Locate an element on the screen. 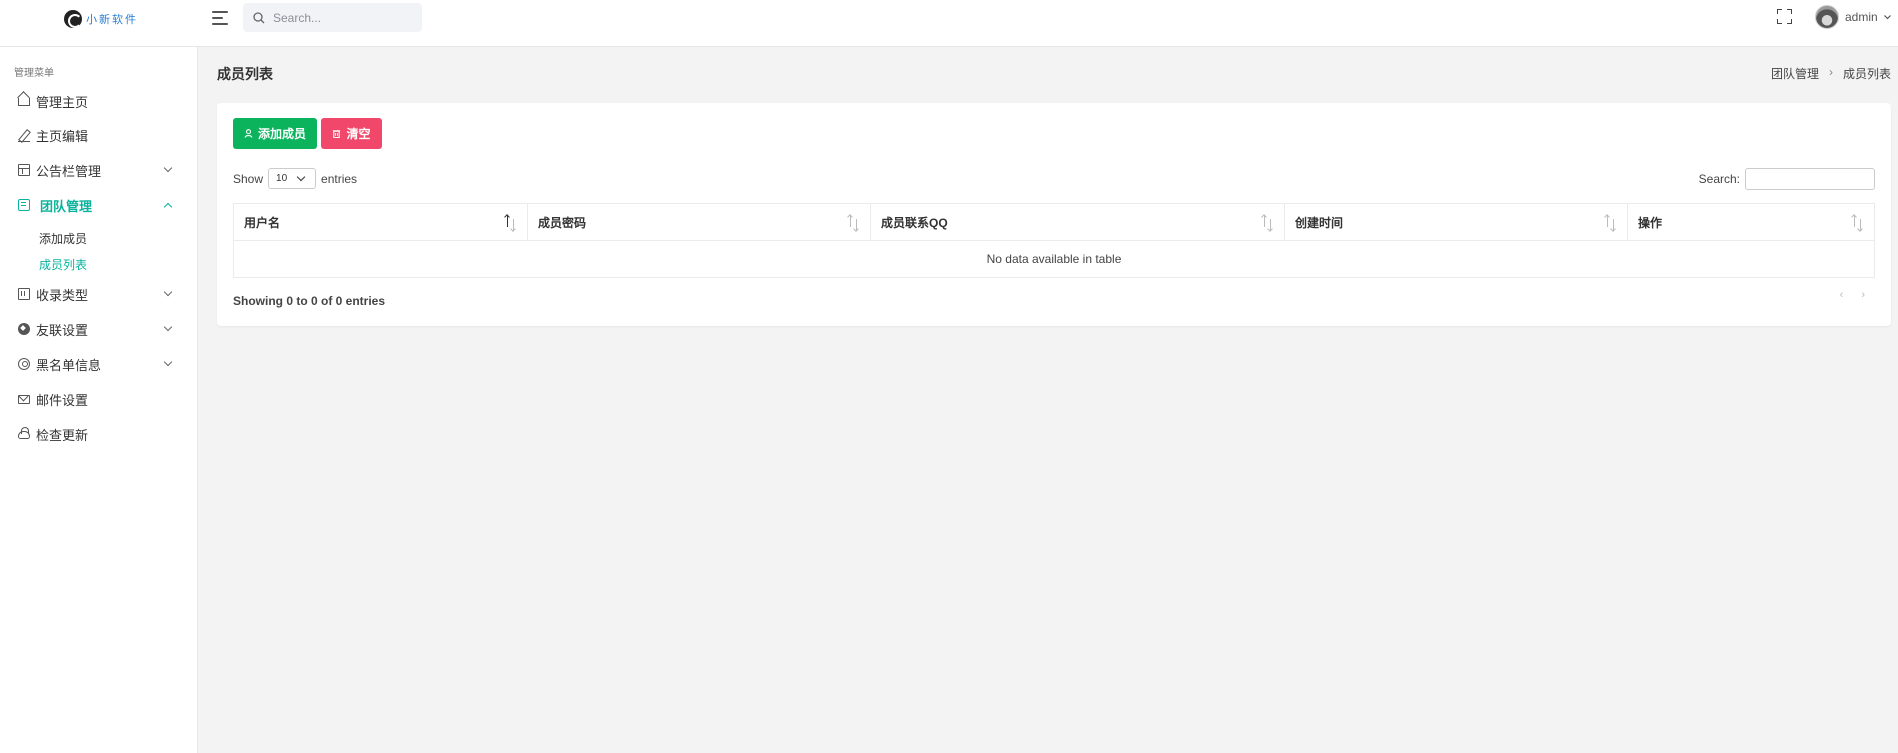 This screenshot has height=753, width=1898. table-header-row: 用户名 成员密码 成员联系QQ 创建时间 操作 is located at coordinates (1054, 222).